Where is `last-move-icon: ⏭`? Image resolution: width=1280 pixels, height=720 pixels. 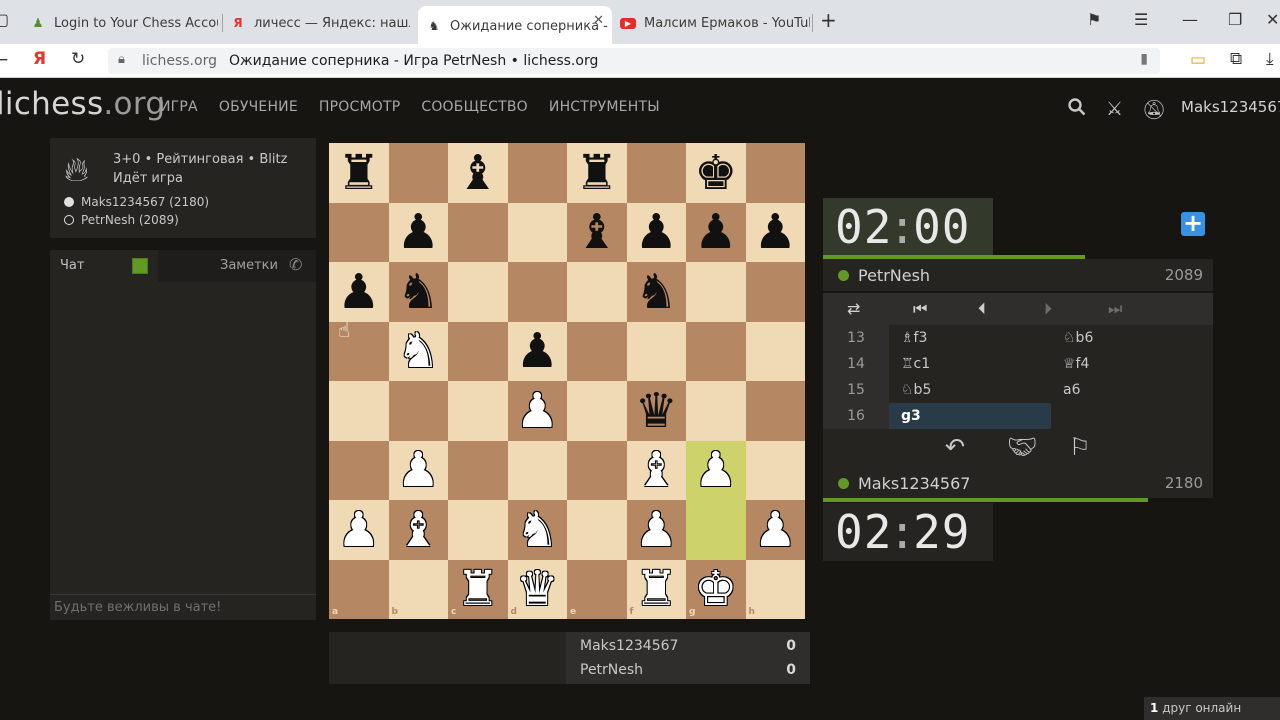 last-move-icon: ⏭ is located at coordinates (1115, 309).